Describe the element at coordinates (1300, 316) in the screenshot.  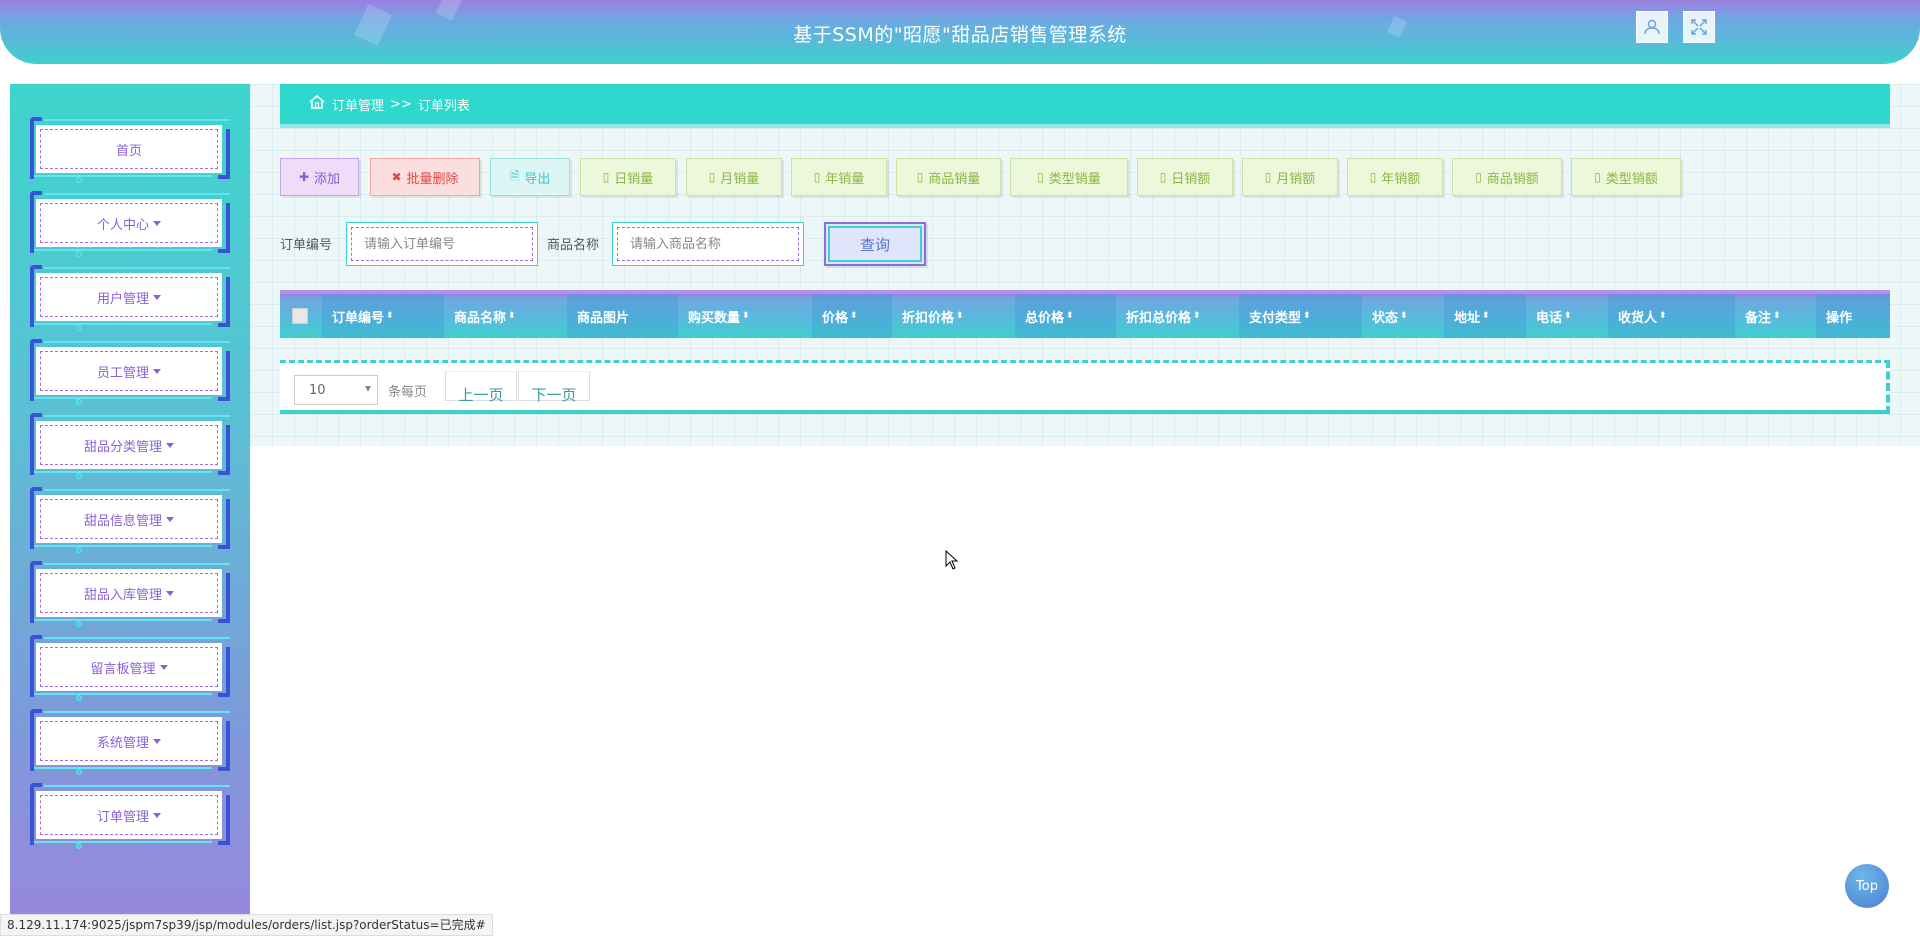
I see `column-header: 支付类型 ⬍` at that location.